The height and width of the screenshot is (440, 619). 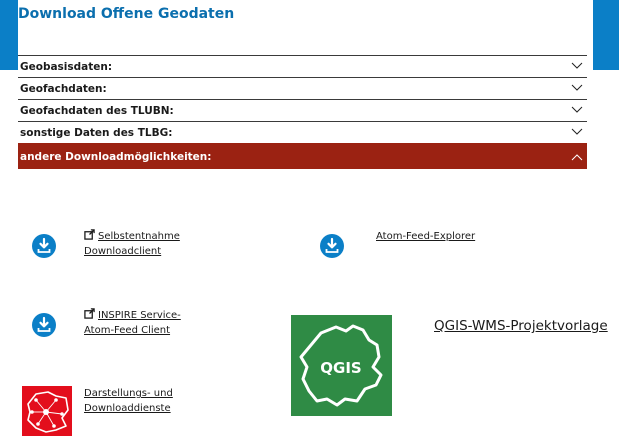 What do you see at coordinates (302, 156) in the screenshot?
I see `accordion-andere-downloadmoeglichkeiten: andere Downloadmöglichkeiten:` at bounding box center [302, 156].